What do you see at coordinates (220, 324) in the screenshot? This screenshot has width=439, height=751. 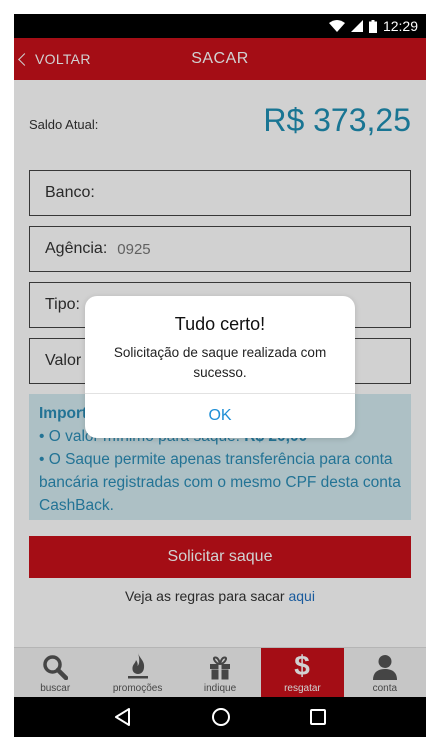 I see `dialog-title: Tudo certo!` at bounding box center [220, 324].